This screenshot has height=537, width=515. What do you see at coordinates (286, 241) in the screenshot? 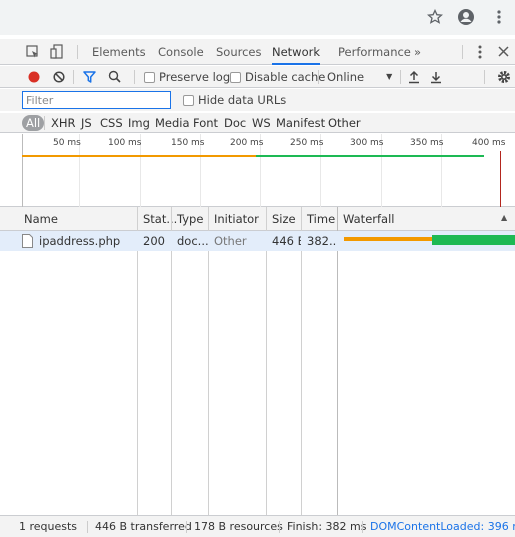
I see `request-size: 446 B` at bounding box center [286, 241].